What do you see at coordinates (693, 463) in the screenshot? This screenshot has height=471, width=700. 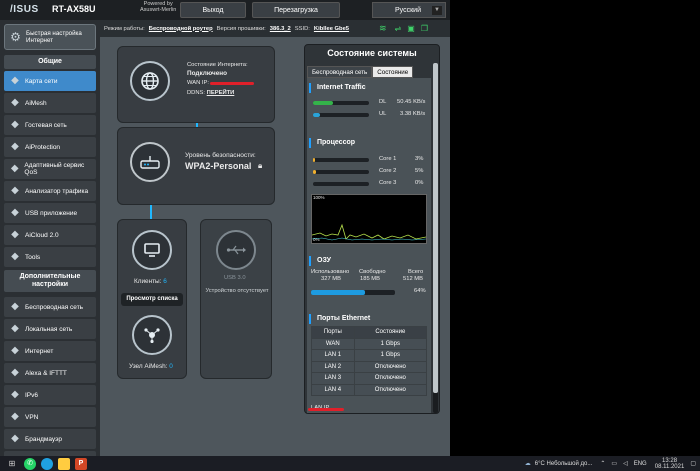 I see `notifications-icon: ▢` at bounding box center [693, 463].